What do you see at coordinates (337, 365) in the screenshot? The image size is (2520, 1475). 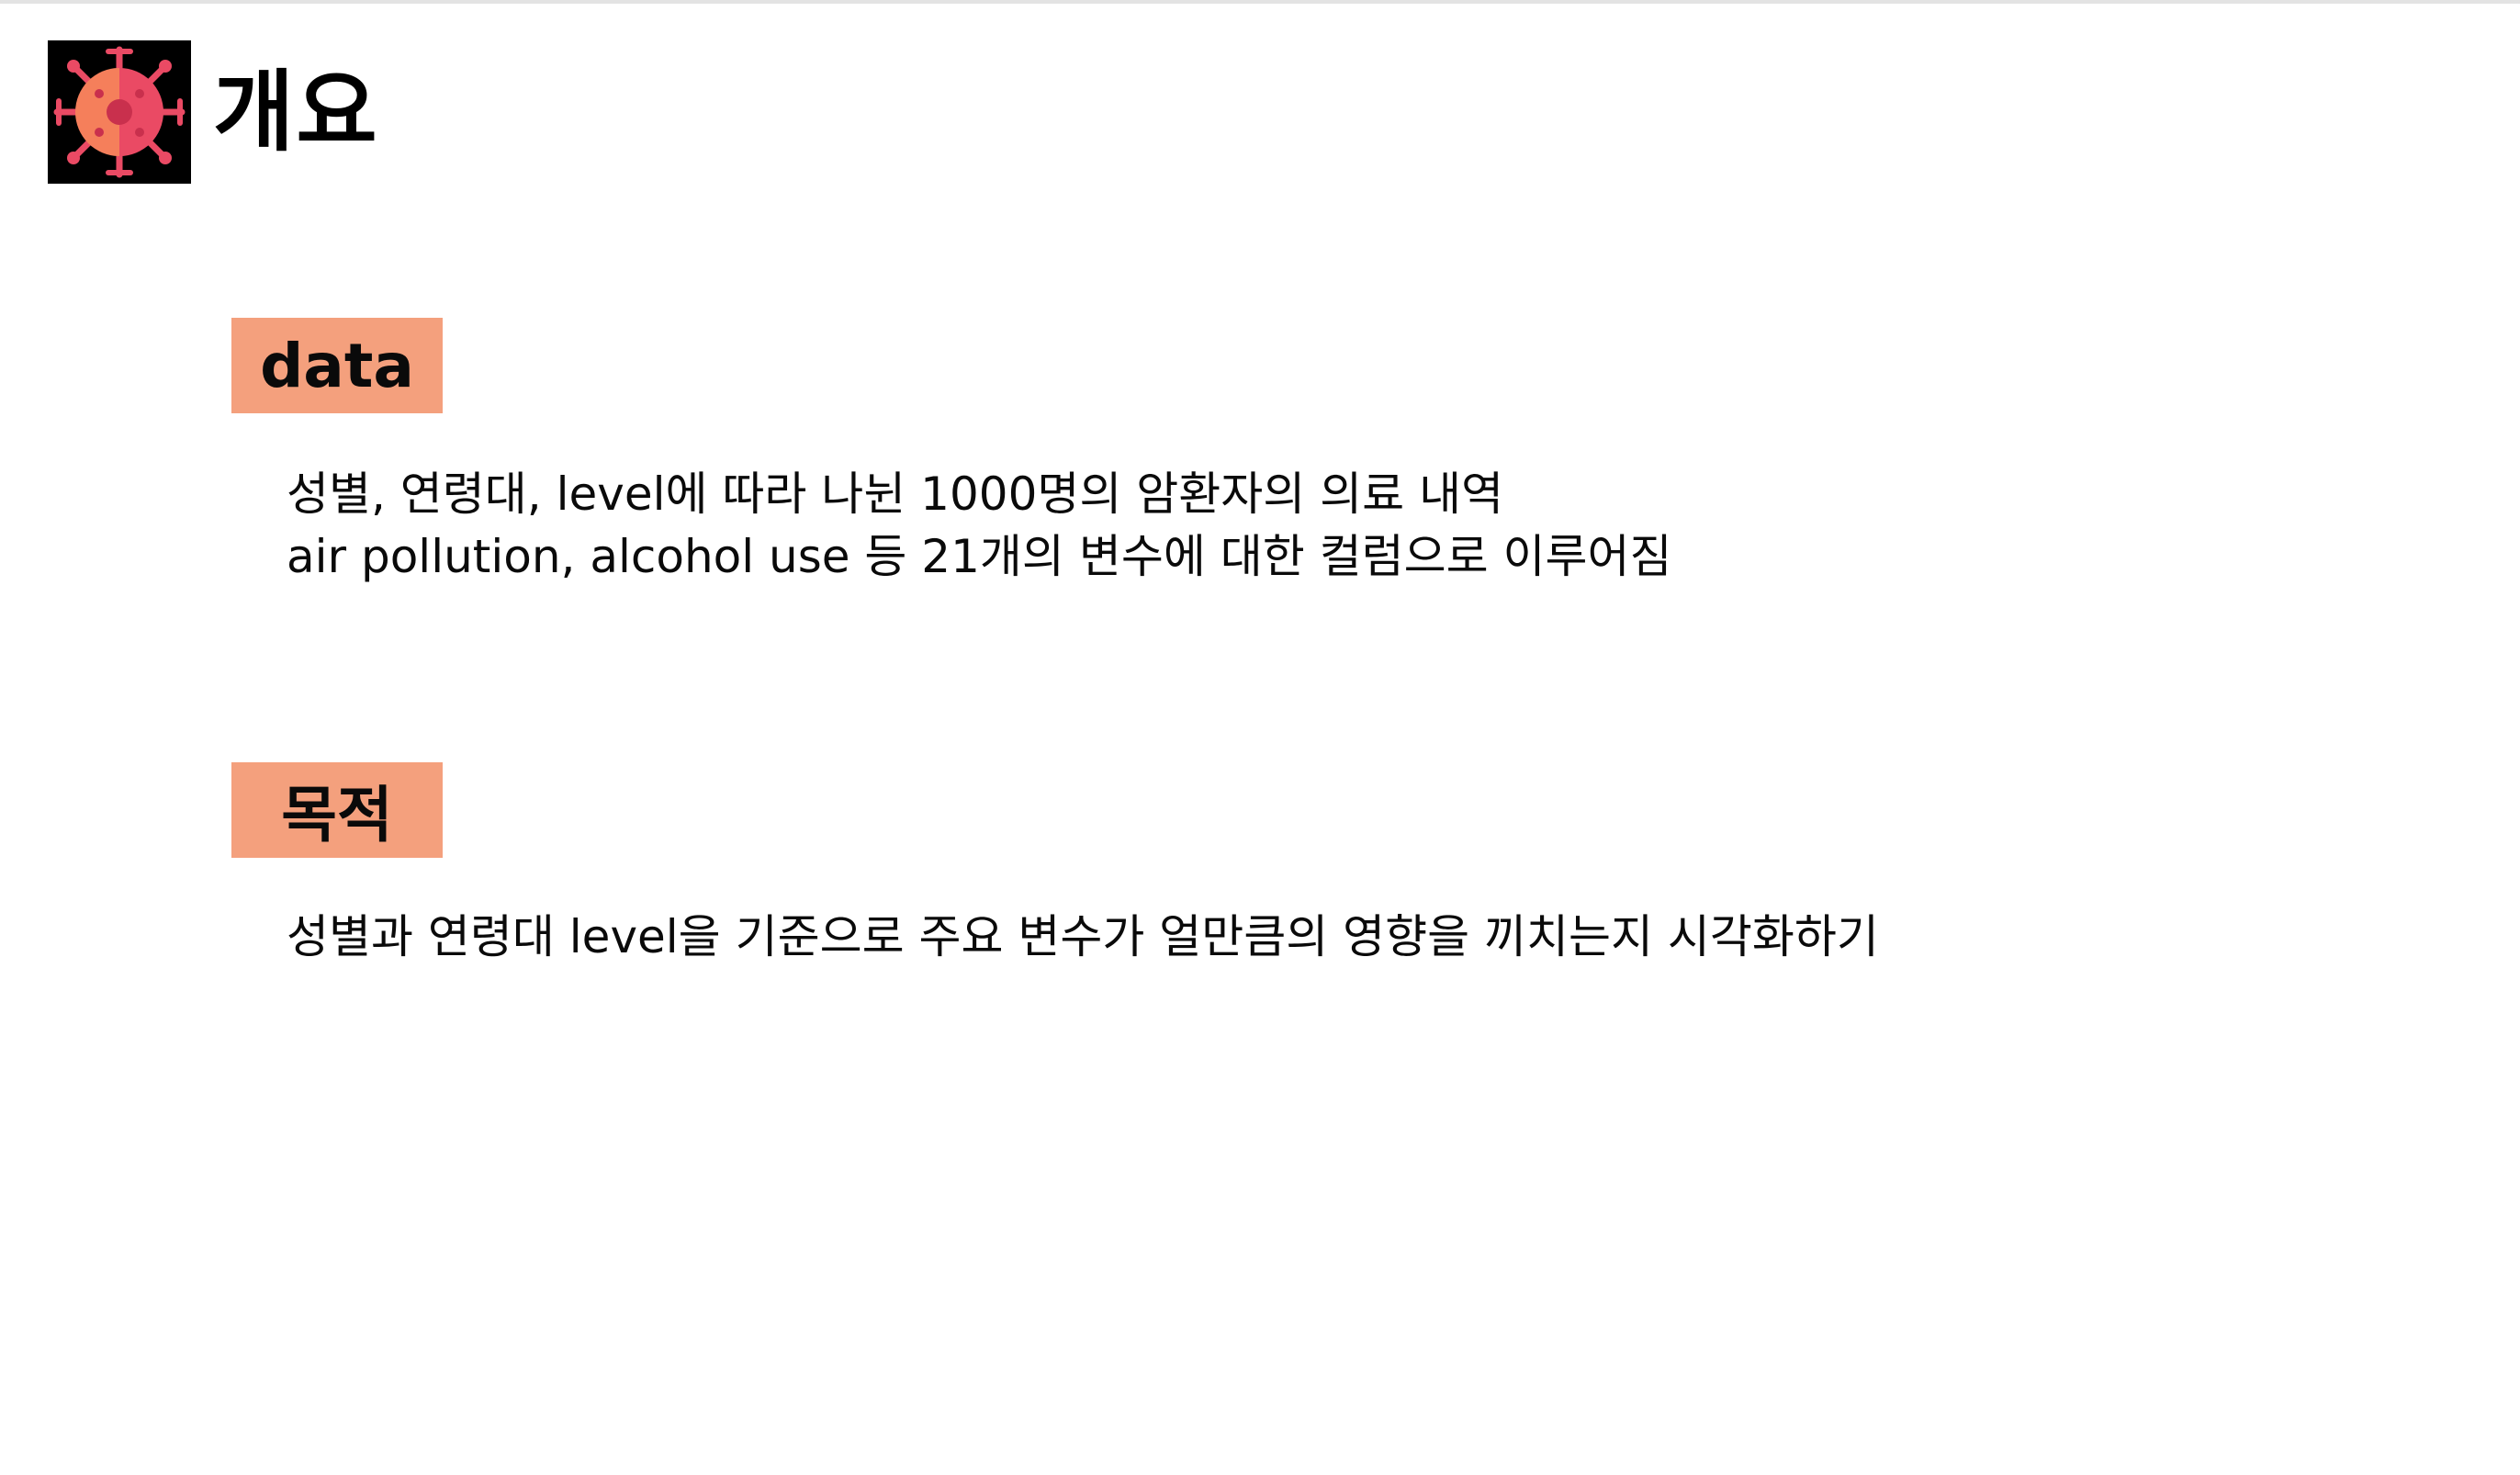 I see `section-label-data: data` at bounding box center [337, 365].